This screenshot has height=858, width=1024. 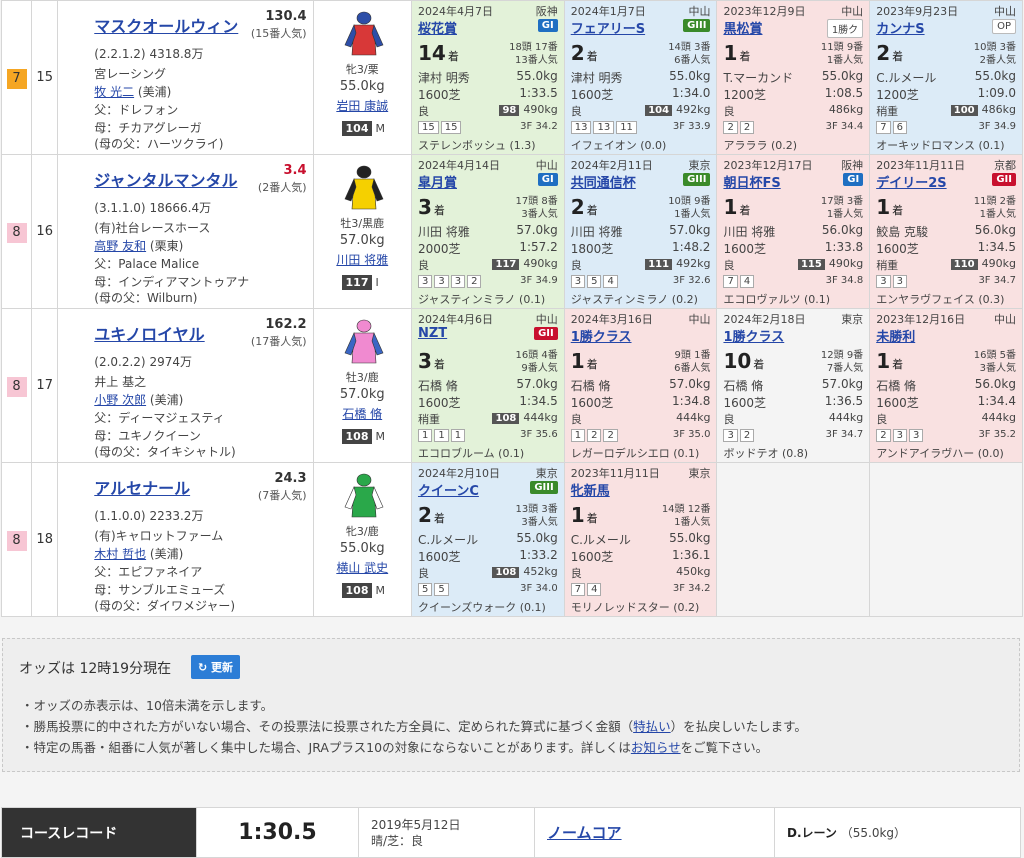 What do you see at coordinates (432, 333) in the screenshot?
I see `past-race-name-link: NZT` at bounding box center [432, 333].